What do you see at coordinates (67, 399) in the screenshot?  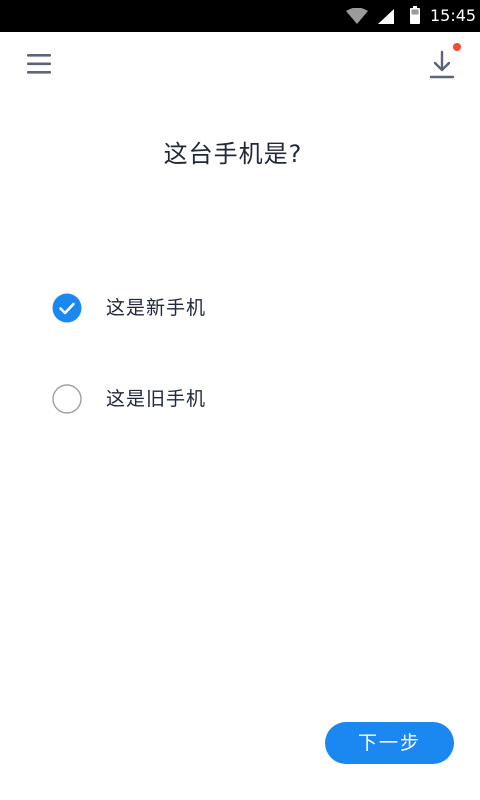 I see `radio-unchecked-icon` at bounding box center [67, 399].